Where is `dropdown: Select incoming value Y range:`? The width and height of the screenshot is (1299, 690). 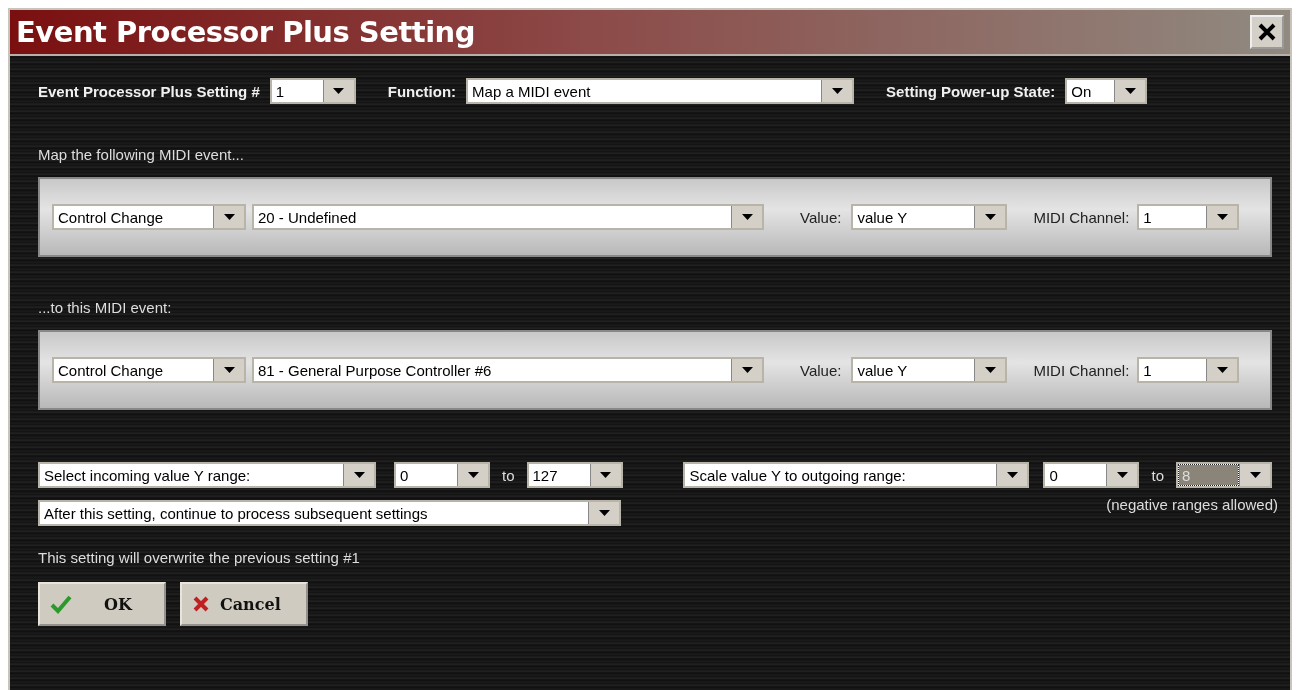 dropdown: Select incoming value Y range: is located at coordinates (207, 475).